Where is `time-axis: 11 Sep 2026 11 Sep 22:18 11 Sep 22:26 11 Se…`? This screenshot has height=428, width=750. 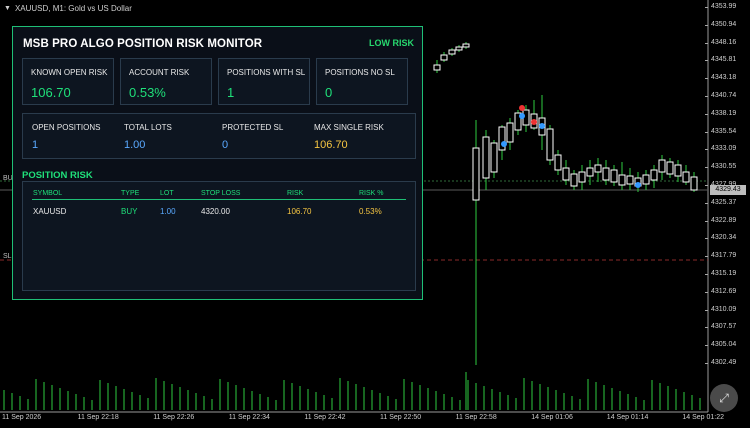
time-axis: 11 Sep 2026 11 Sep 22:18 11 Sep 22:26 11 Se… is located at coordinates (362, 420).